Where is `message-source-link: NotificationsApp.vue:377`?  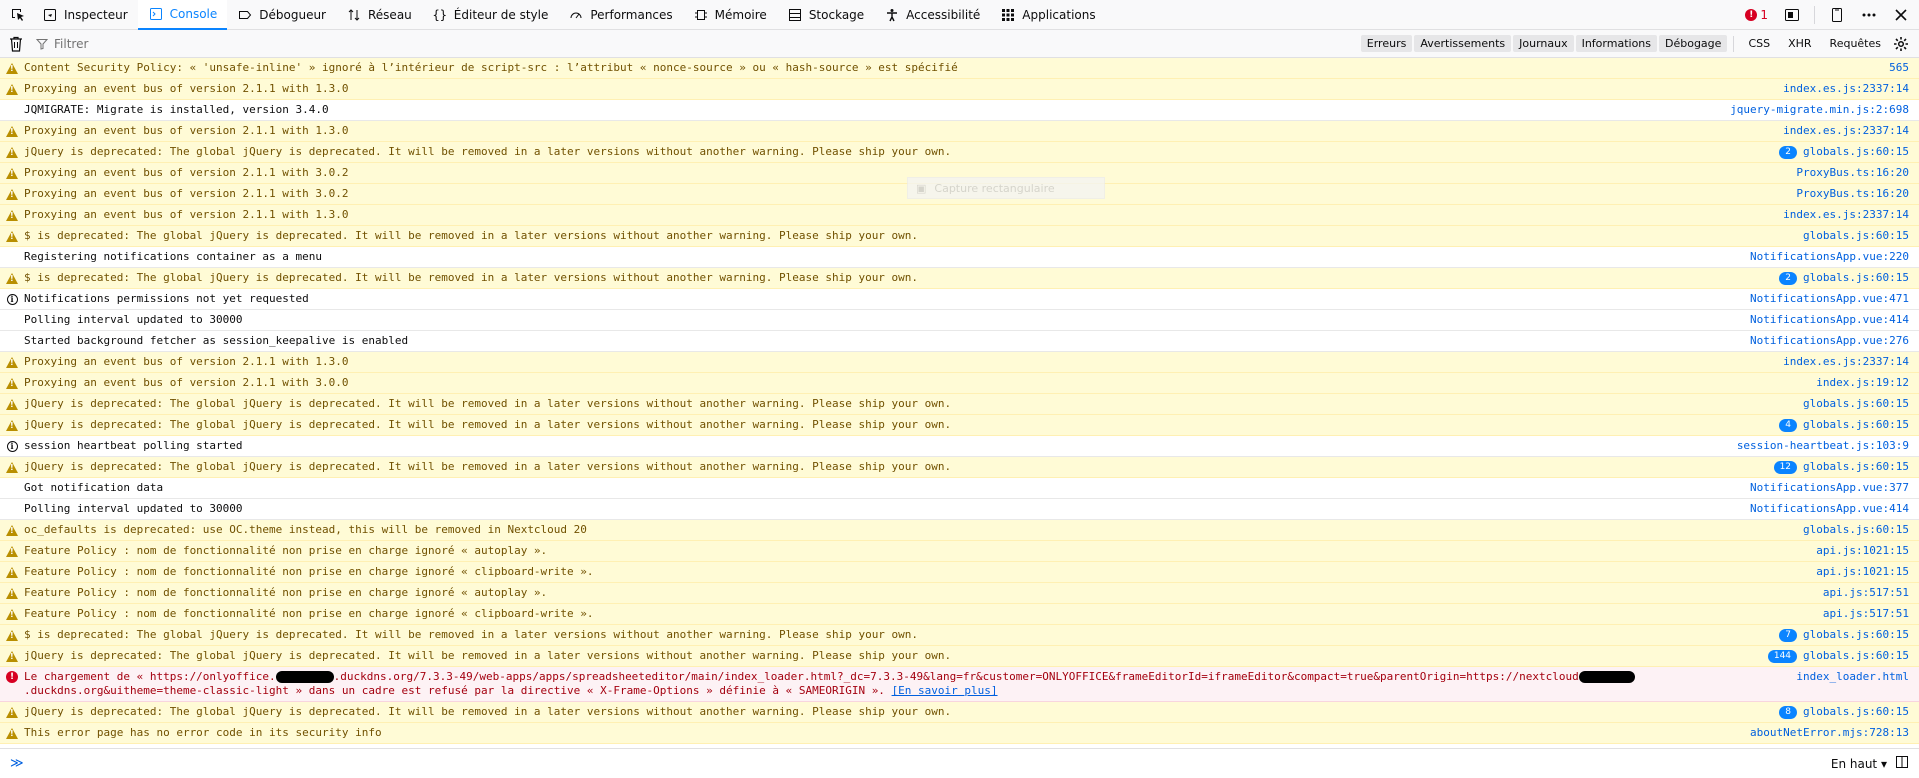
message-source-link: NotificationsApp.vue:377 is located at coordinates (1829, 488).